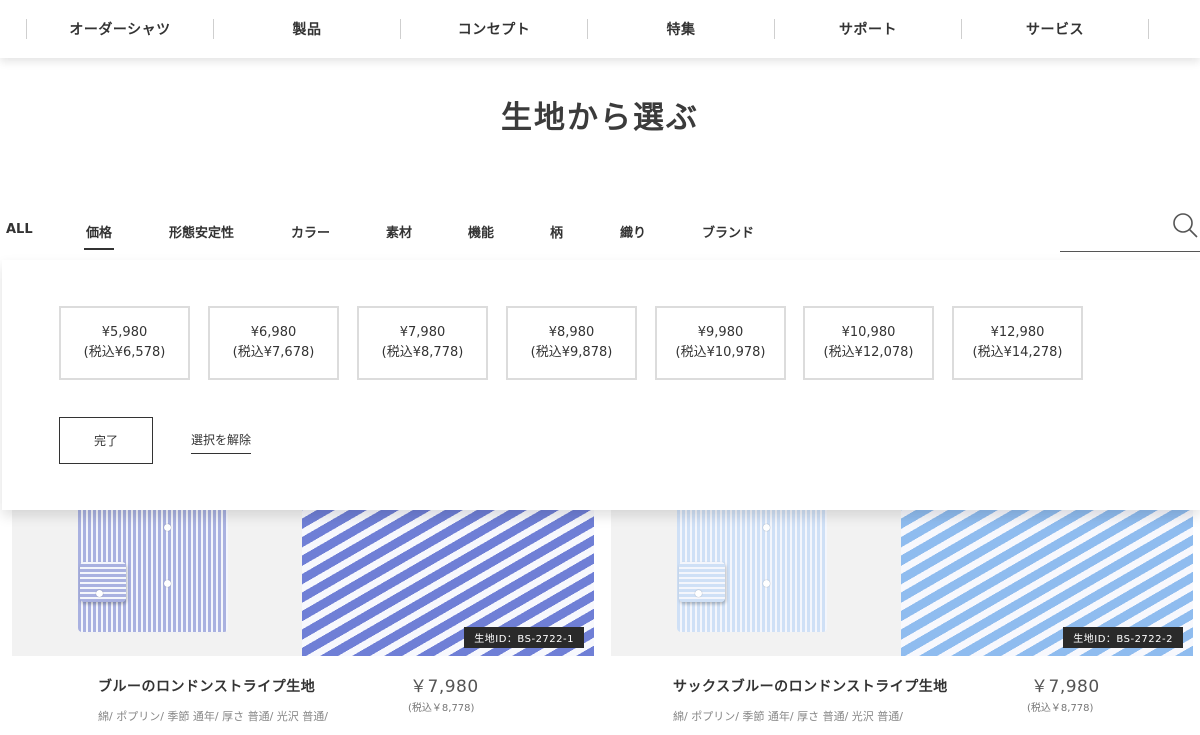 This screenshot has width=1200, height=735. I want to click on nav-divider, so click(1148, 29).